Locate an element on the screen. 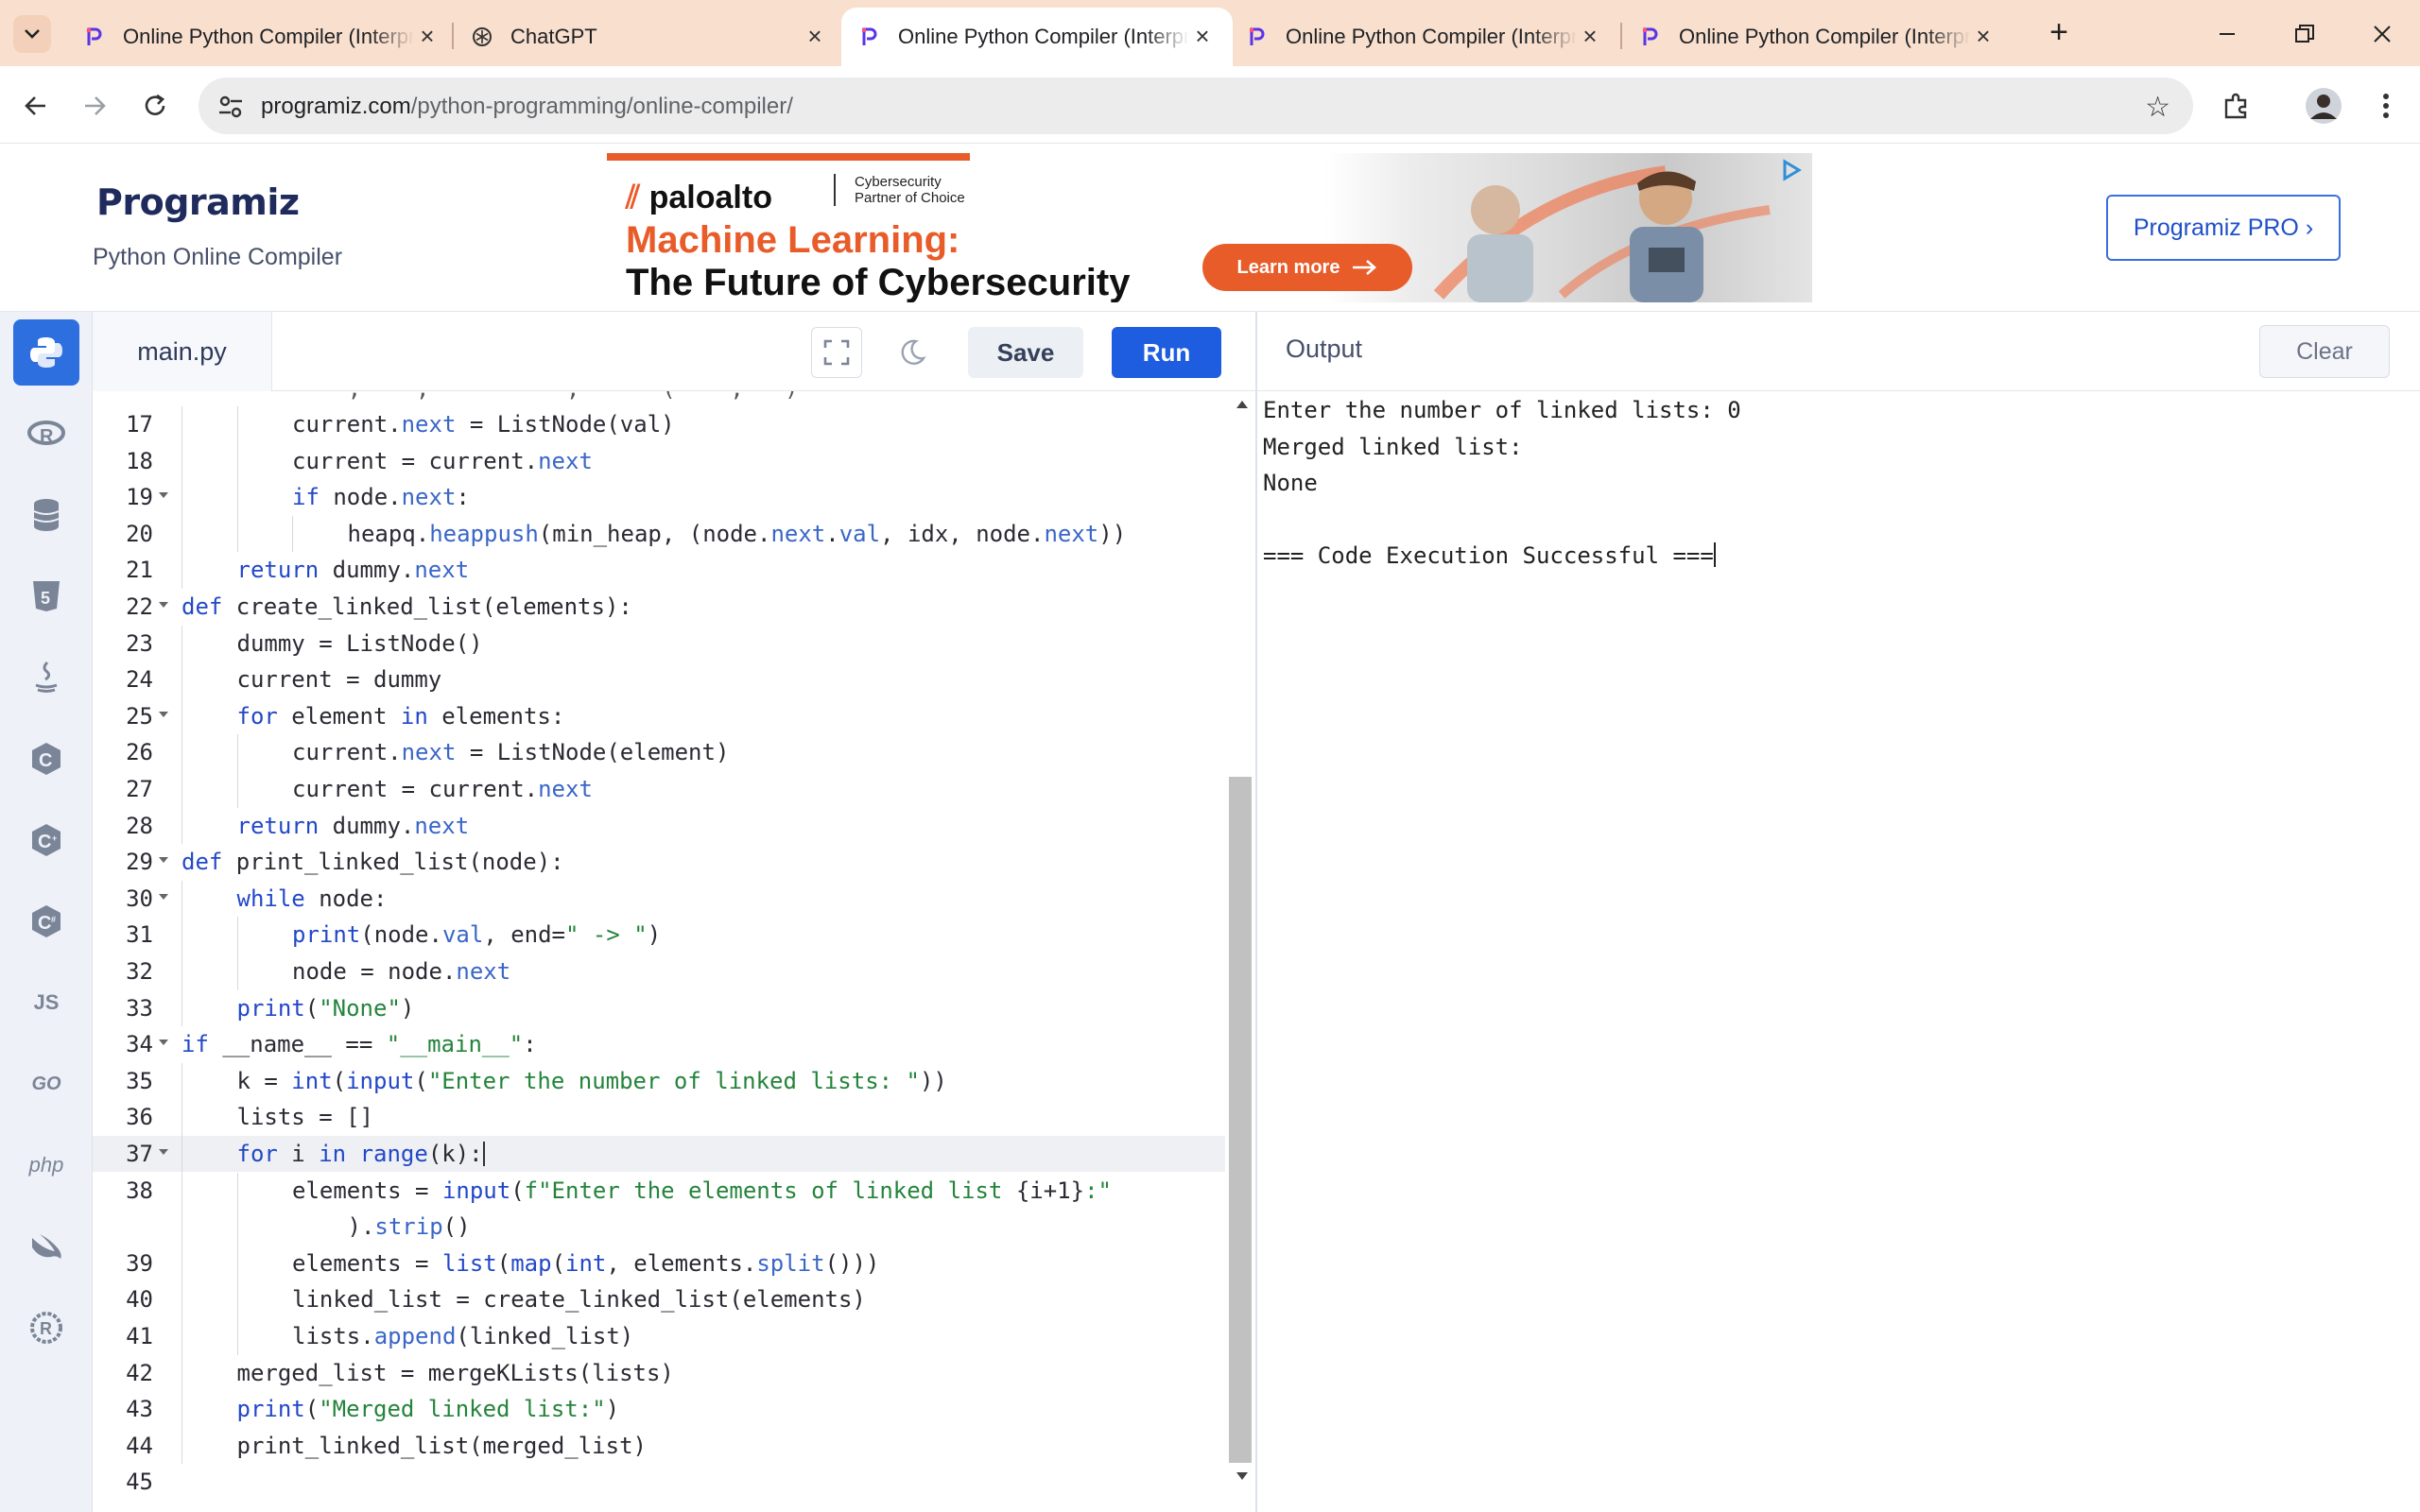  code-line: 21 return dummy.next is located at coordinates (659, 570).